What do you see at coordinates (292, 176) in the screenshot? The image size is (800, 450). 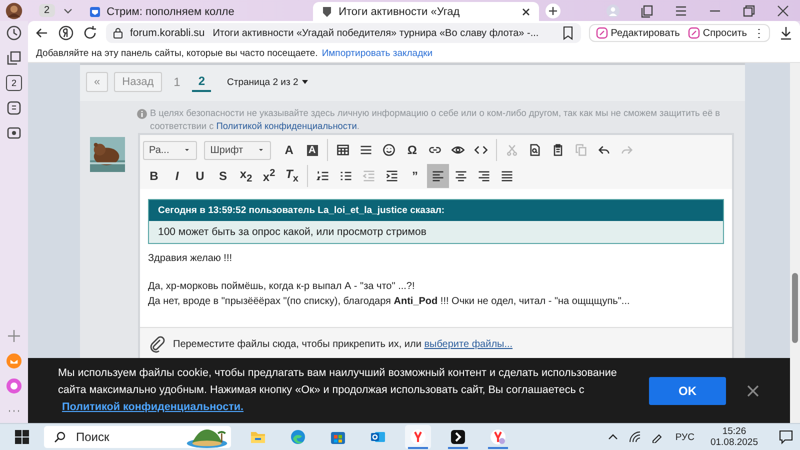 I see `format-button: T$_{x}$` at bounding box center [292, 176].